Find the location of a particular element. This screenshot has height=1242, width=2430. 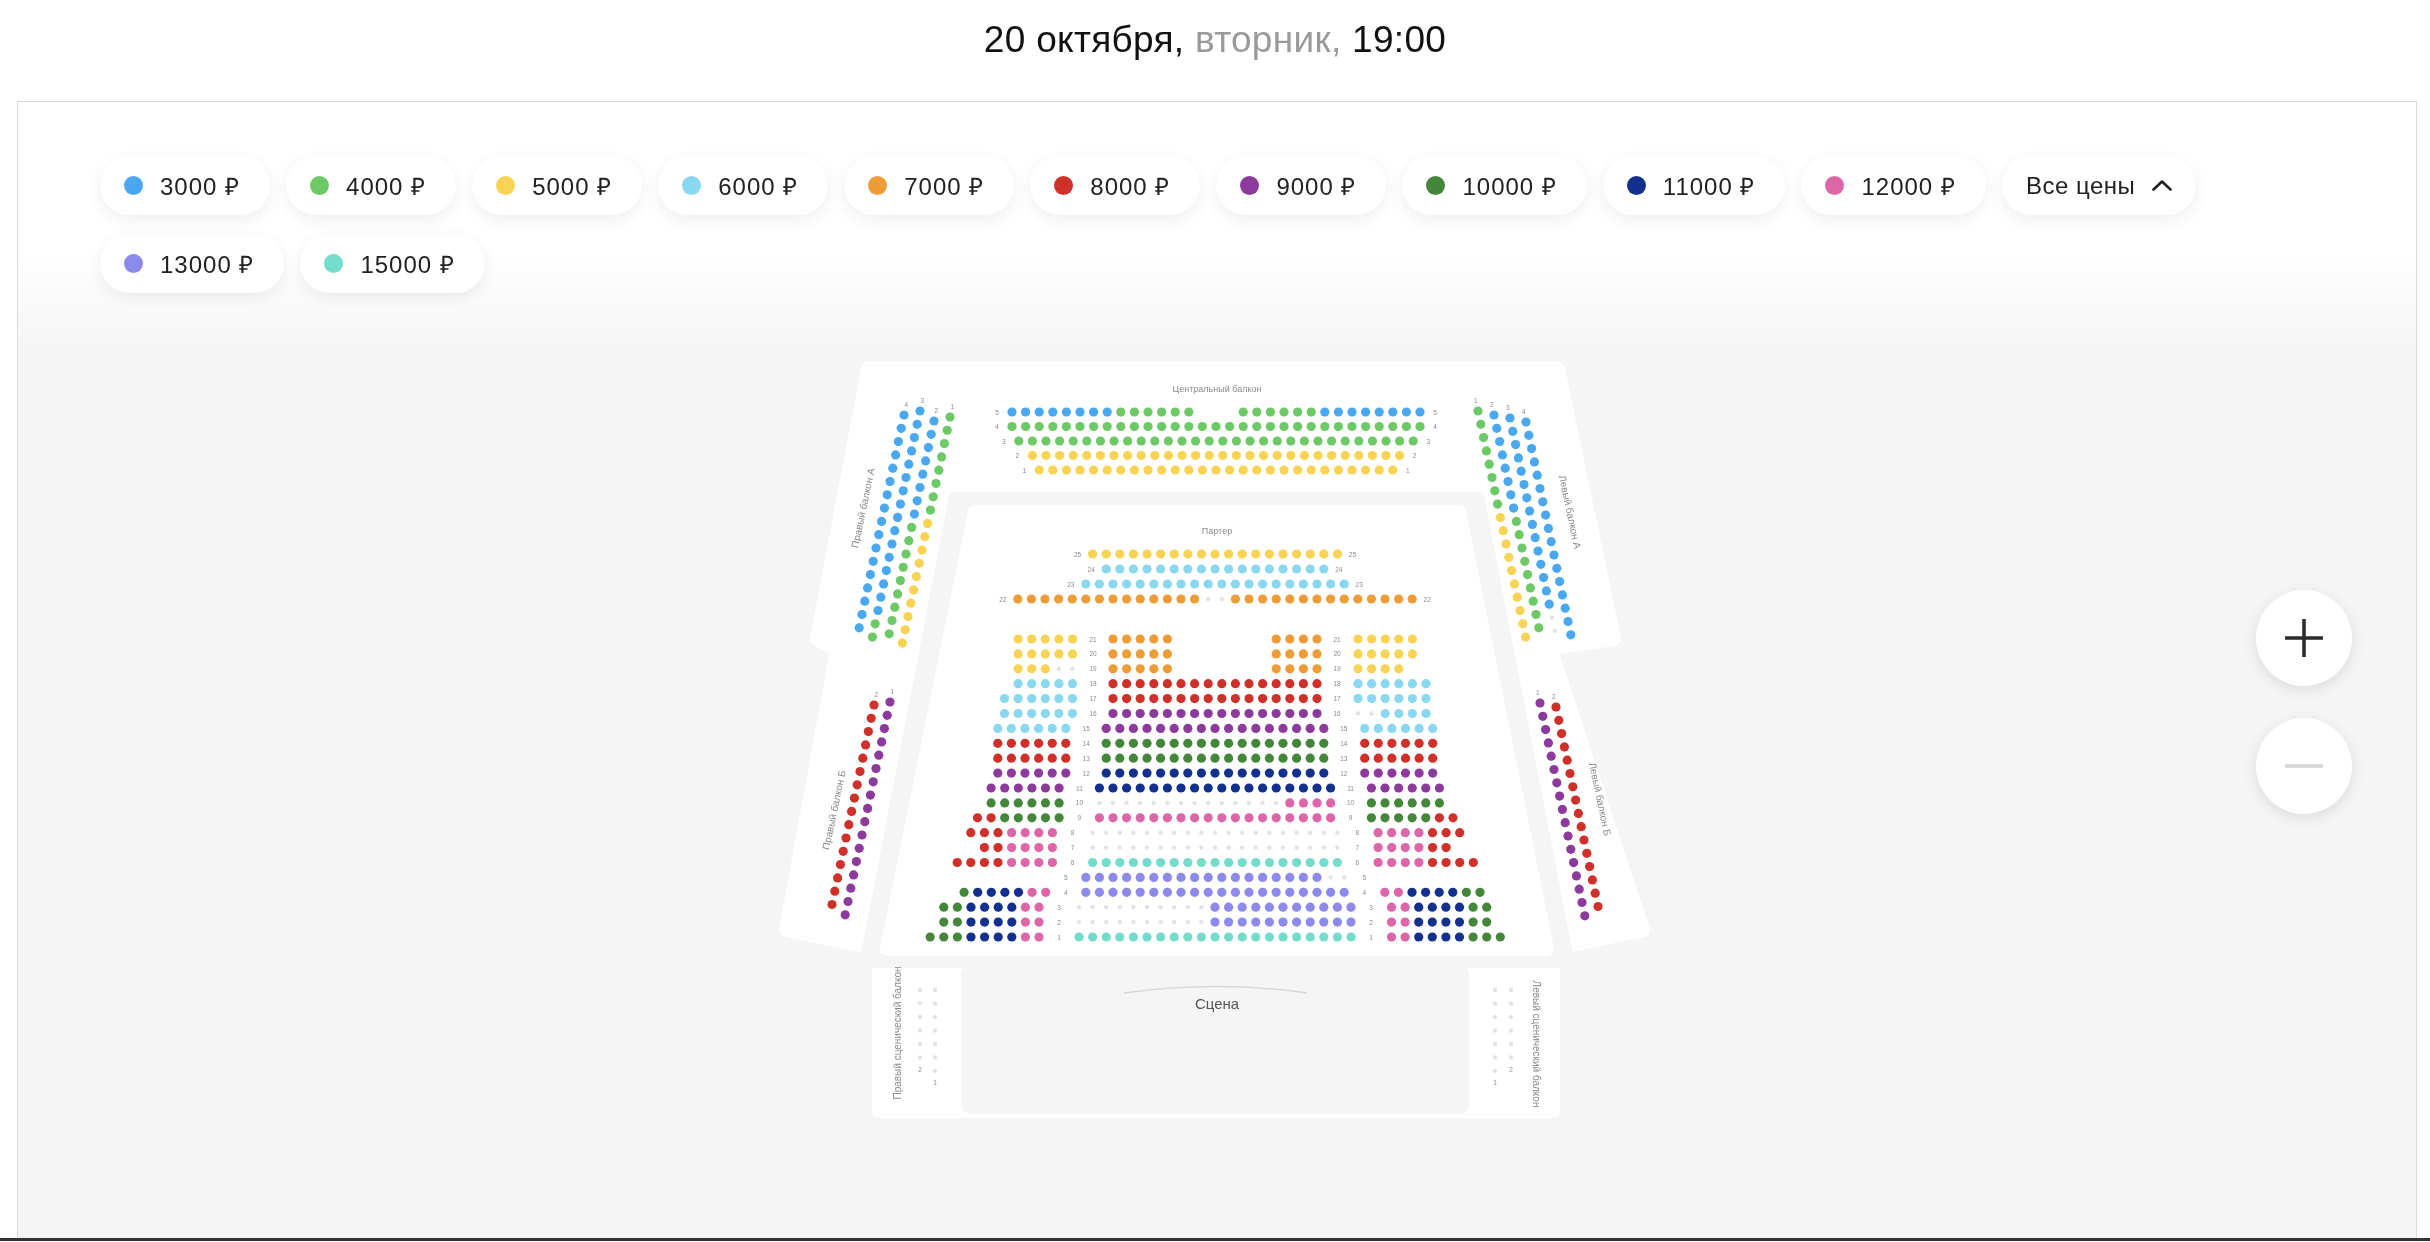

price-filter-chip: 5000 ₽ is located at coordinates (557, 185).